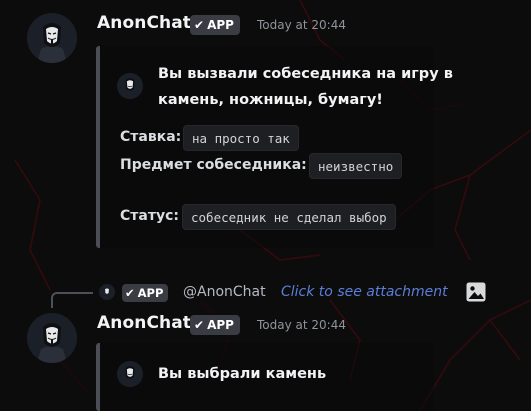  I want to click on field-value-stake: на просто так, so click(241, 138).